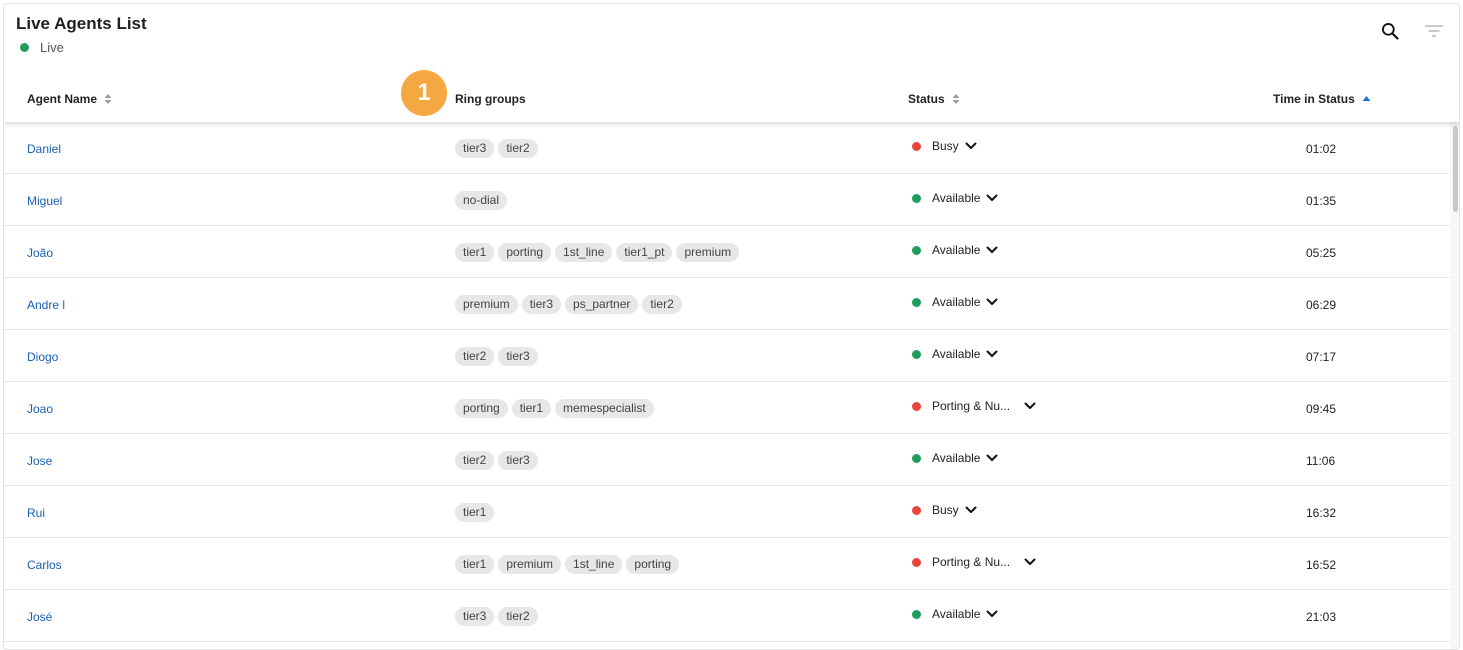  I want to click on column-header-status: Status, so click(934, 99).